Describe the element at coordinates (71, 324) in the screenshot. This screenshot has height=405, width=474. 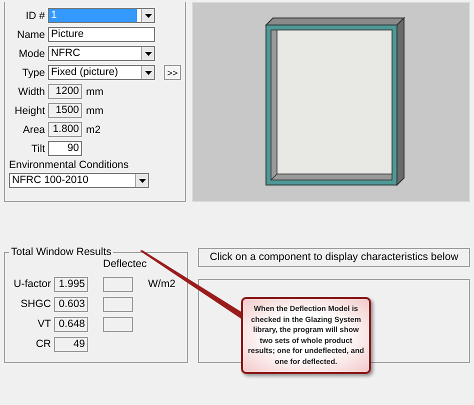
I see `value-field: 0.648` at that location.